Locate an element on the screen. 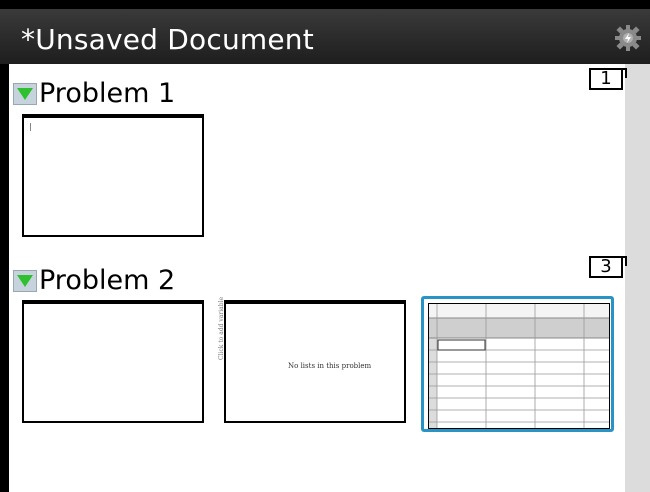 Image resolution: width=650 pixels, height=492 pixels. problem-1-header: Problem 1 is located at coordinates (94, 93).